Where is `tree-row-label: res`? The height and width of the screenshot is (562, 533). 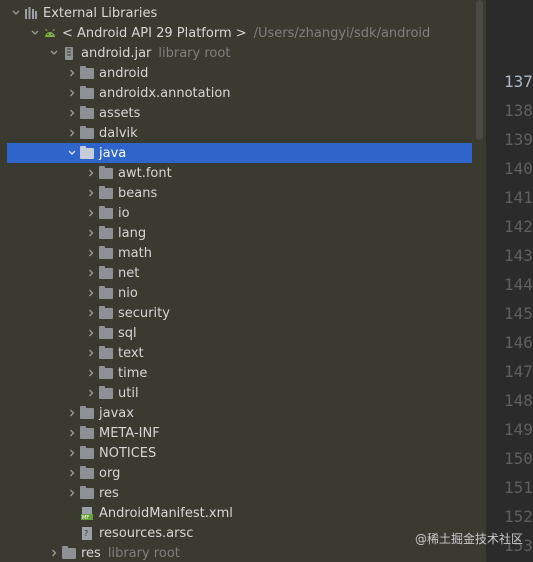
tree-row-label: res is located at coordinates (109, 493).